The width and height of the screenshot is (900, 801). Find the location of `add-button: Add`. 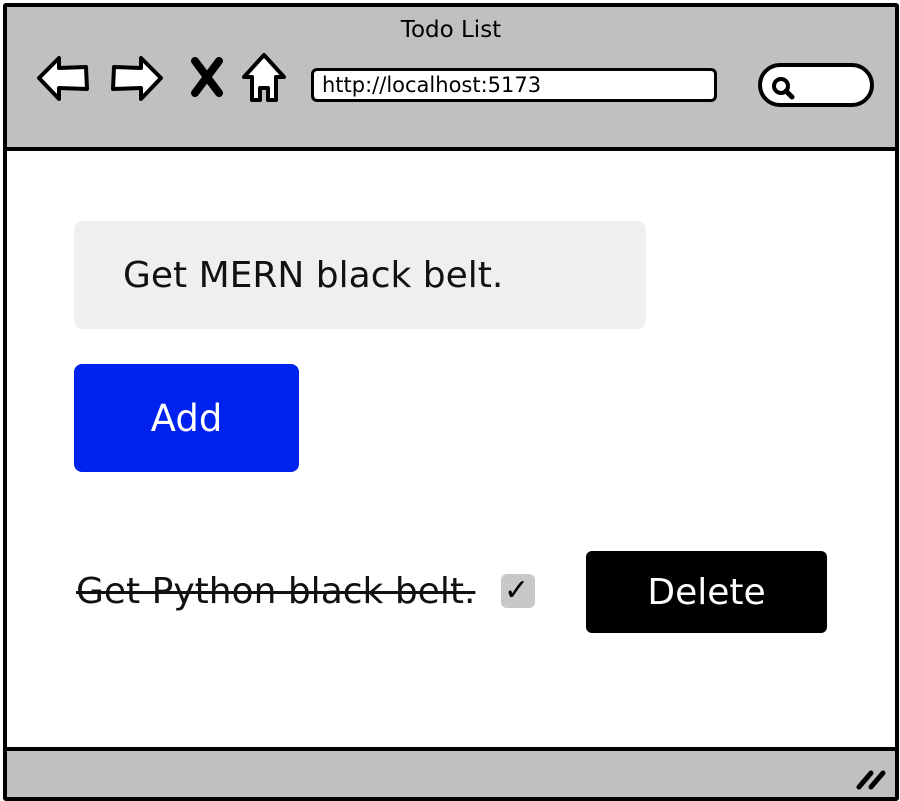

add-button: Add is located at coordinates (186, 418).